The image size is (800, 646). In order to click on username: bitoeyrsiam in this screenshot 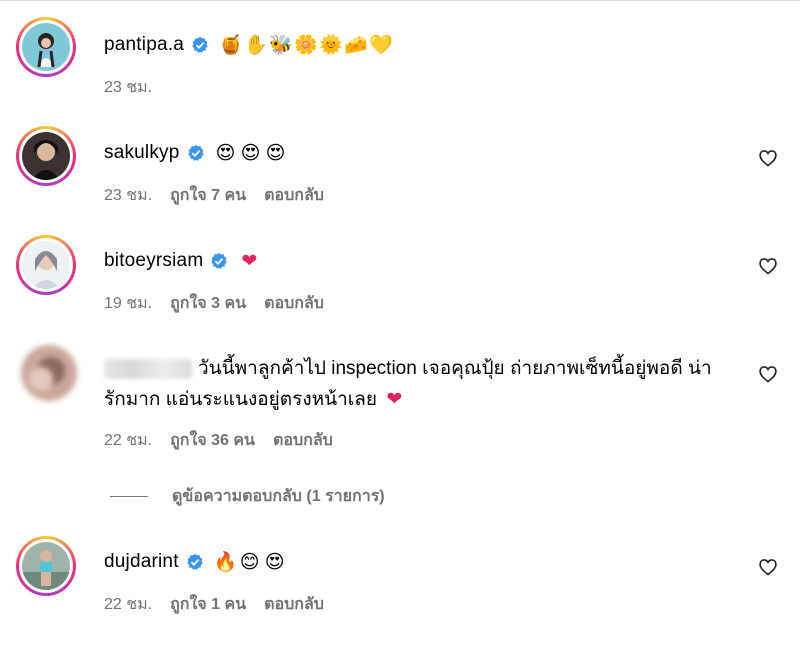, I will do `click(153, 261)`.